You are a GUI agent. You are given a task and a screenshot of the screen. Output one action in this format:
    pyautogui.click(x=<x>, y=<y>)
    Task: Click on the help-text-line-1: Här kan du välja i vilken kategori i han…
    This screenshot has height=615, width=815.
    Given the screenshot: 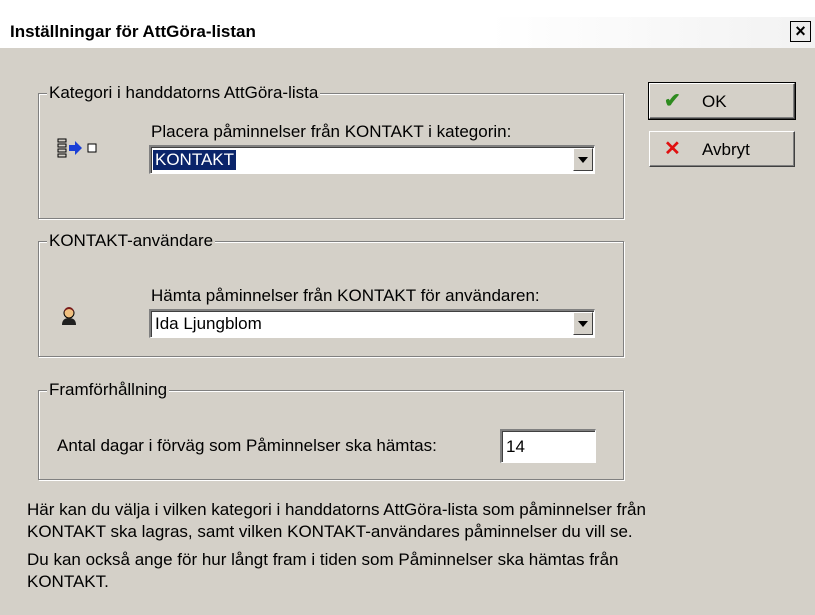 What is the action you would take?
    pyautogui.click(x=336, y=509)
    